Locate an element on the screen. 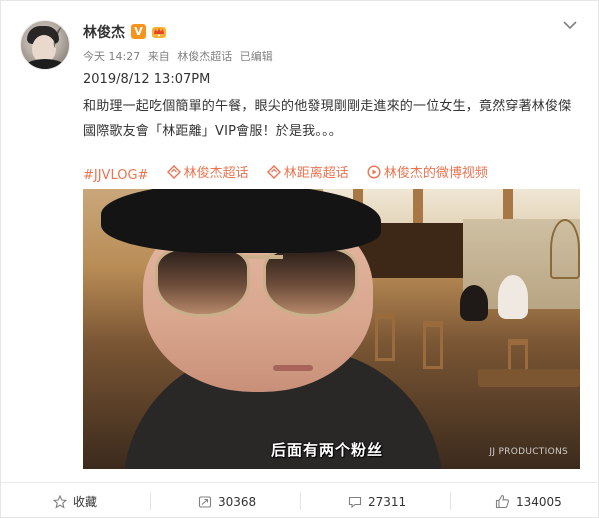 The image size is (599, 518). post-date: 2019/8/12 13:07PM is located at coordinates (147, 79).